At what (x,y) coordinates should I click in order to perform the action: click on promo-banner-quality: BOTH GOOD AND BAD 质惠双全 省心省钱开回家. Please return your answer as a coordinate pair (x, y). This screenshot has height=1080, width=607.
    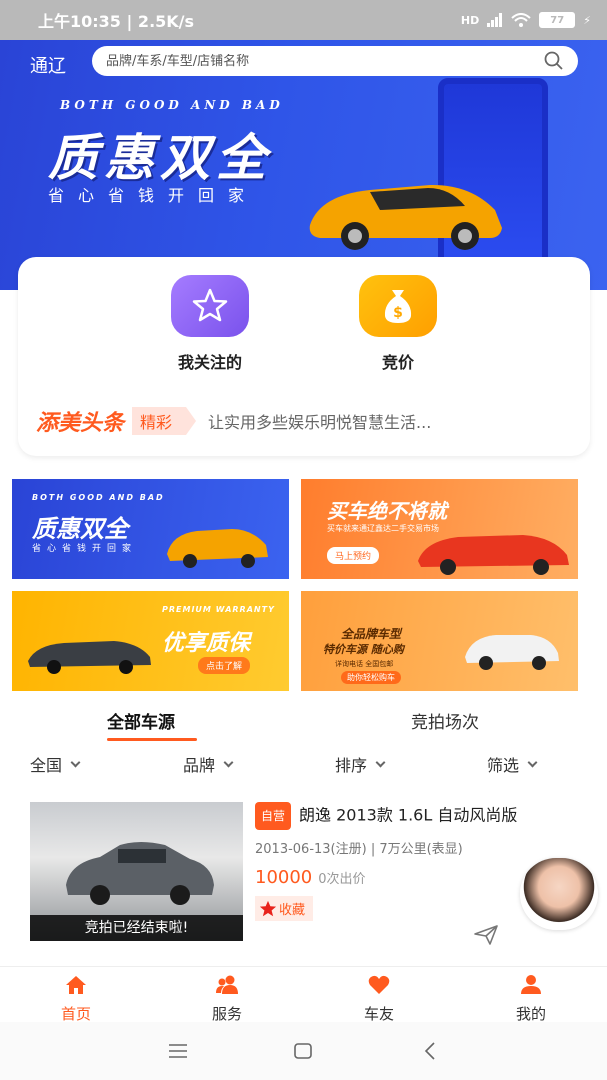
    Looking at the image, I should click on (150, 529).